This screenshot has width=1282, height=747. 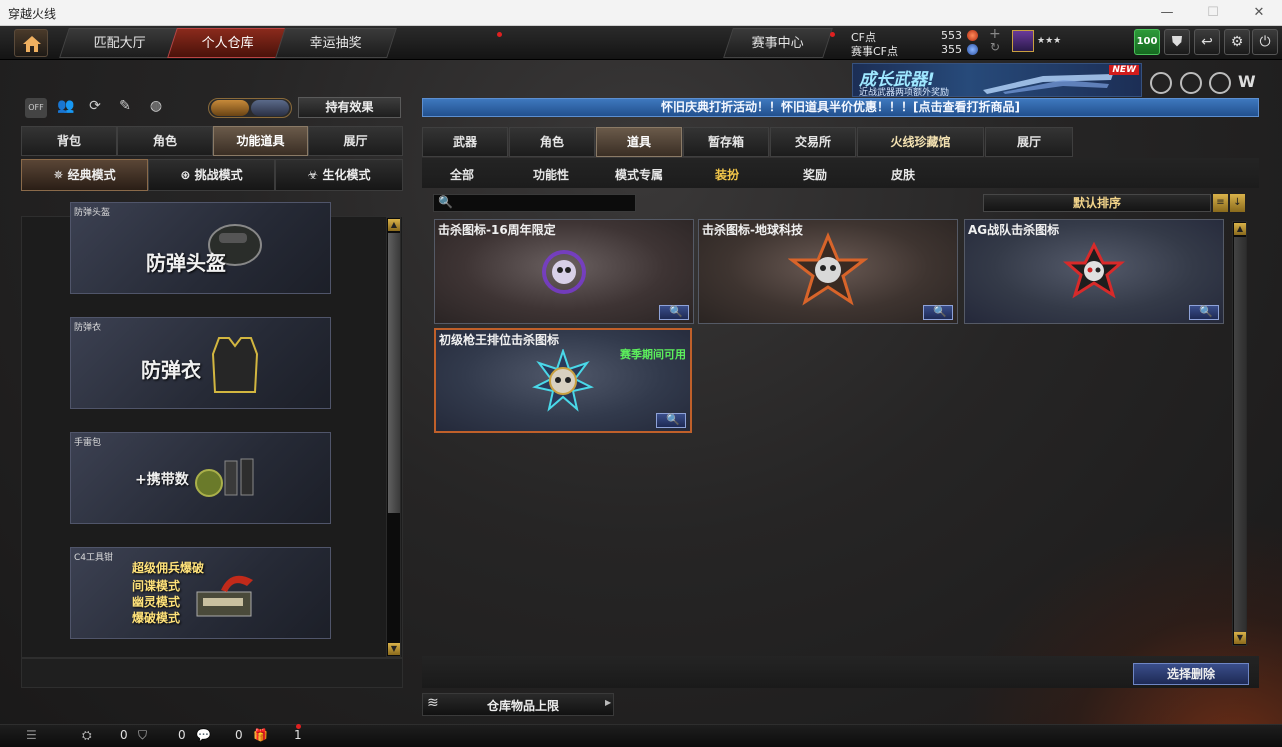 What do you see at coordinates (1237, 42) in the screenshot?
I see `settings-gear-icon: ⚙` at bounding box center [1237, 42].